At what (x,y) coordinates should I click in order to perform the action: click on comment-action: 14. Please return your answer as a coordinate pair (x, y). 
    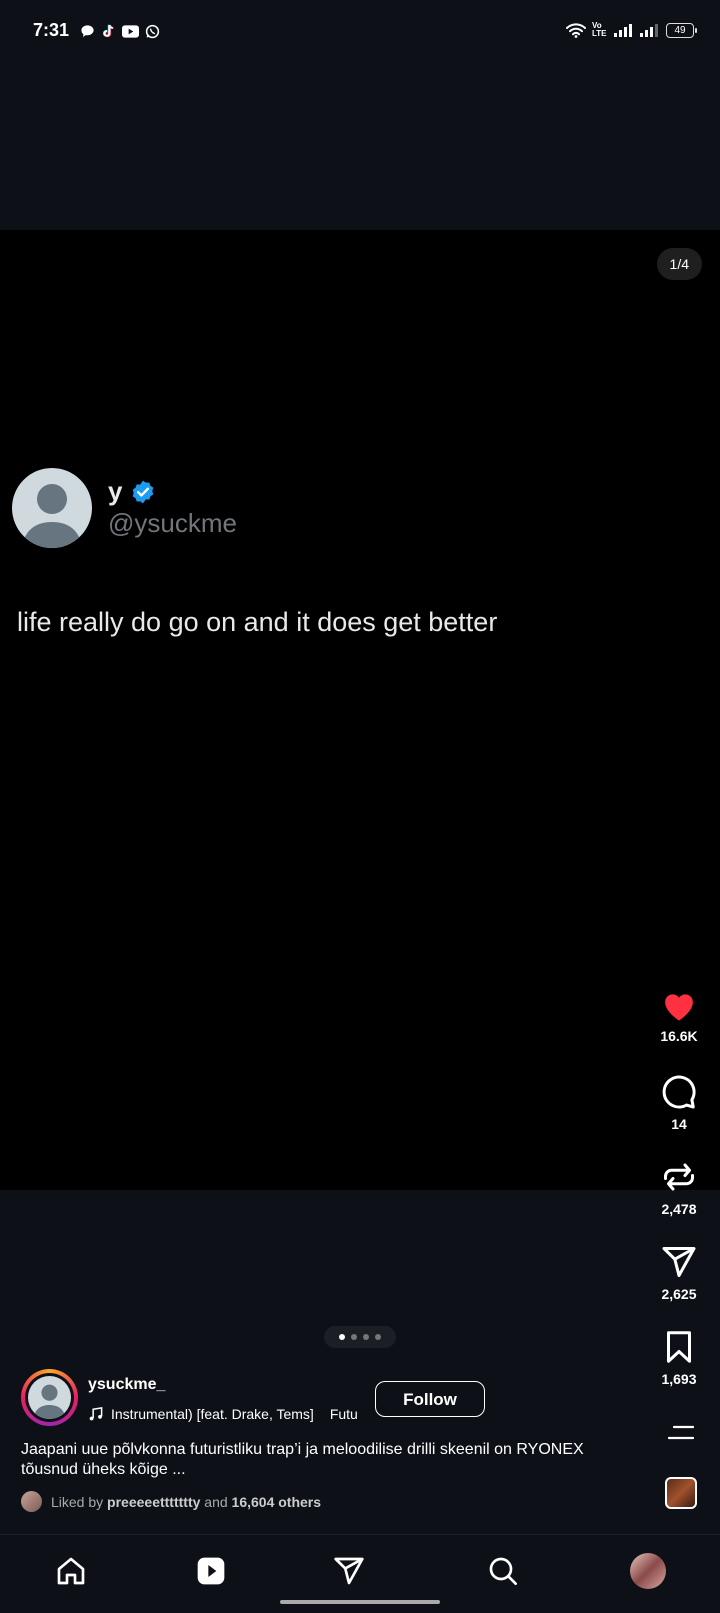
    Looking at the image, I should click on (679, 1103).